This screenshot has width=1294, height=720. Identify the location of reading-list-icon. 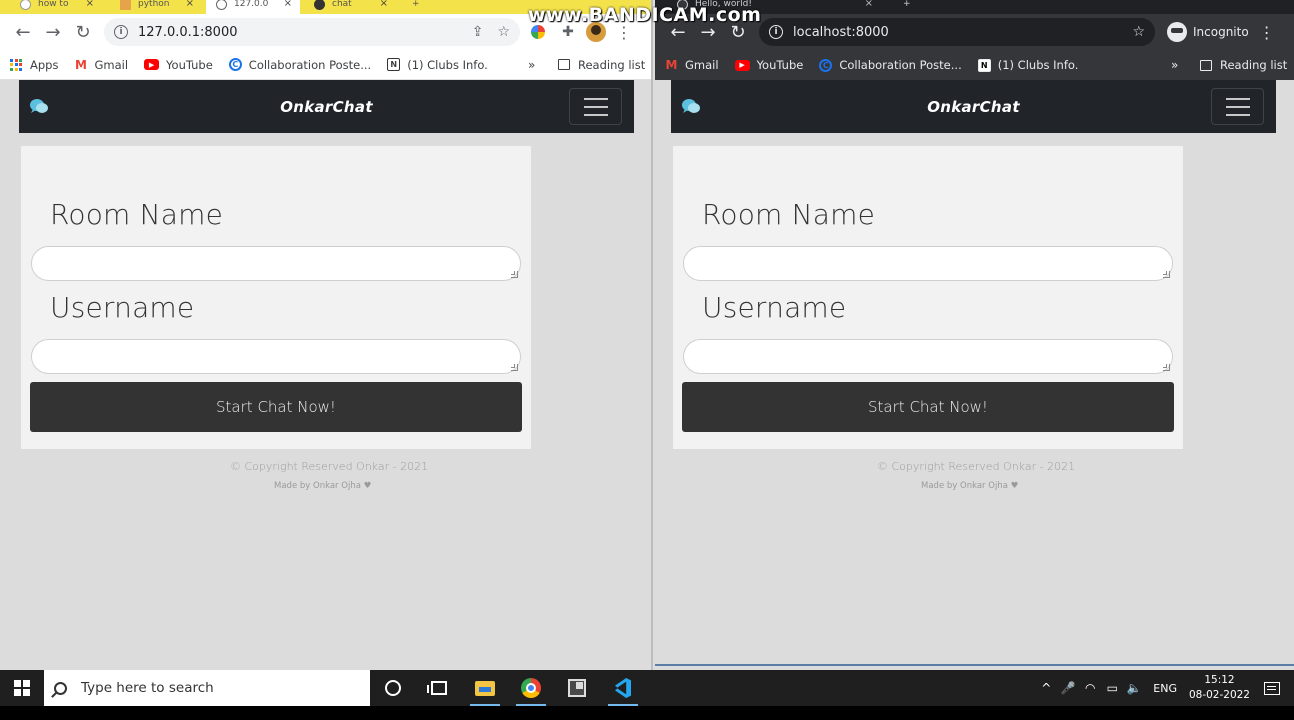
(1206, 65).